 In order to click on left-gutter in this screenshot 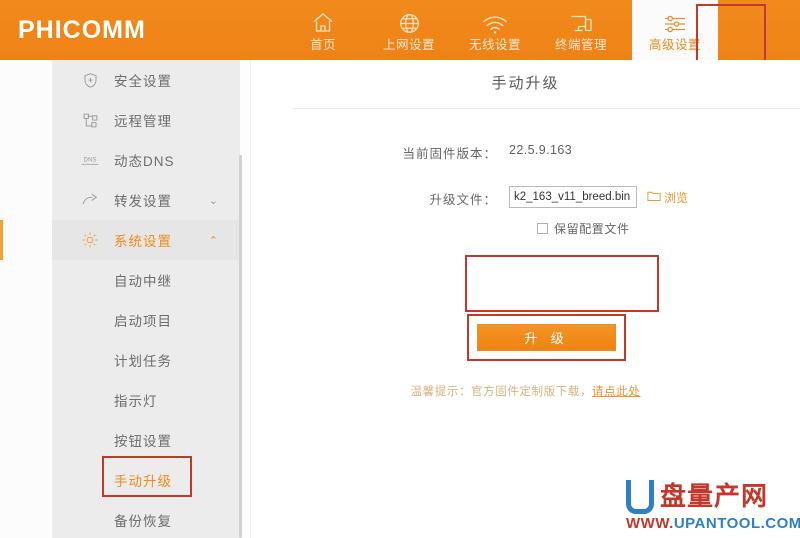, I will do `click(26, 299)`.